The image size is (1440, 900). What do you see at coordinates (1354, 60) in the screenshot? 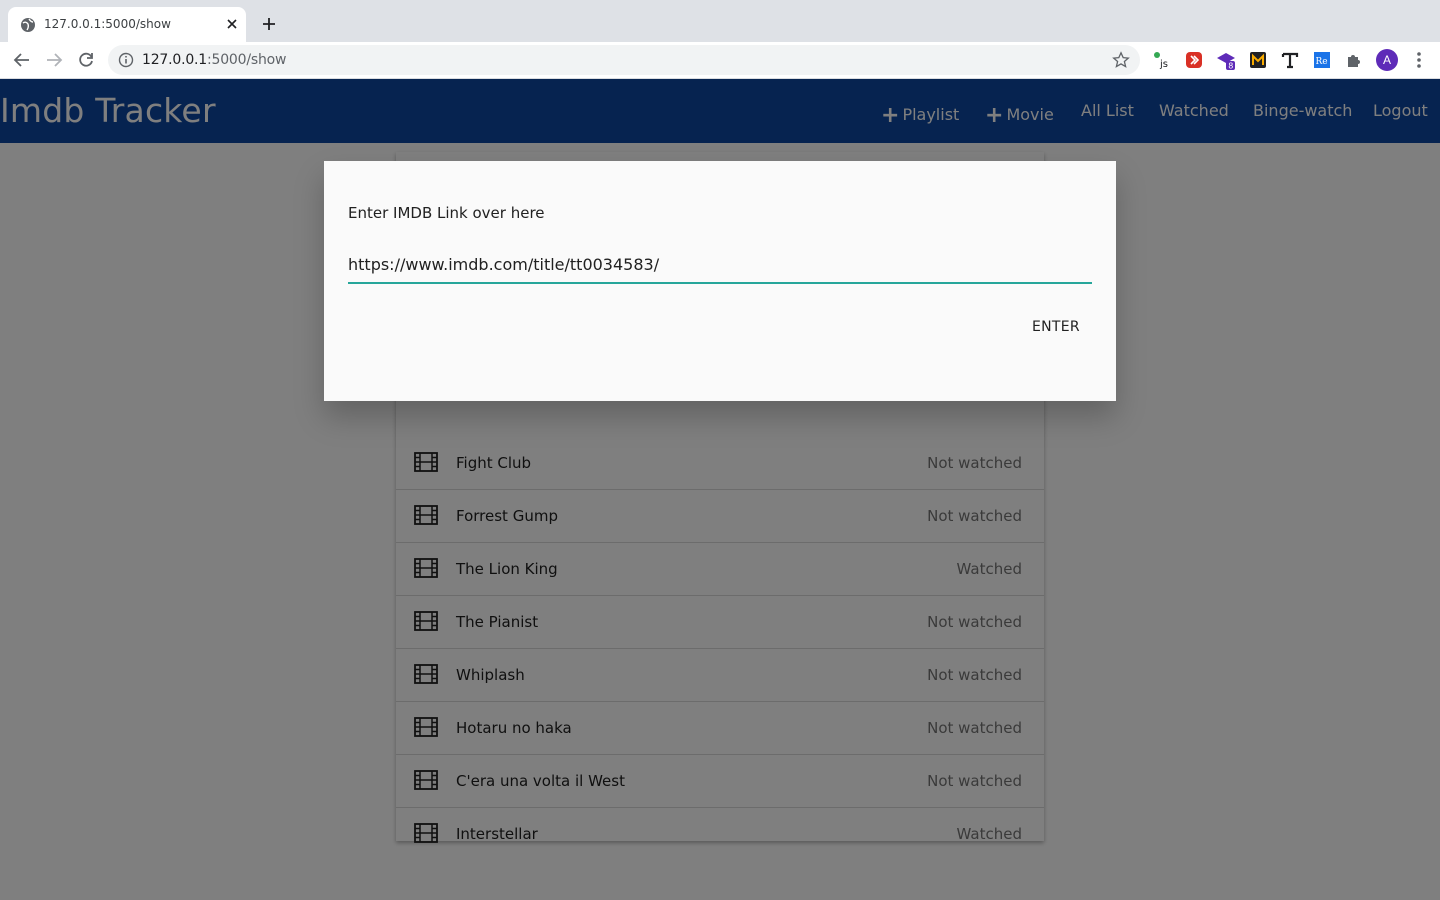
I see `puzzle-extensions-icon` at bounding box center [1354, 60].